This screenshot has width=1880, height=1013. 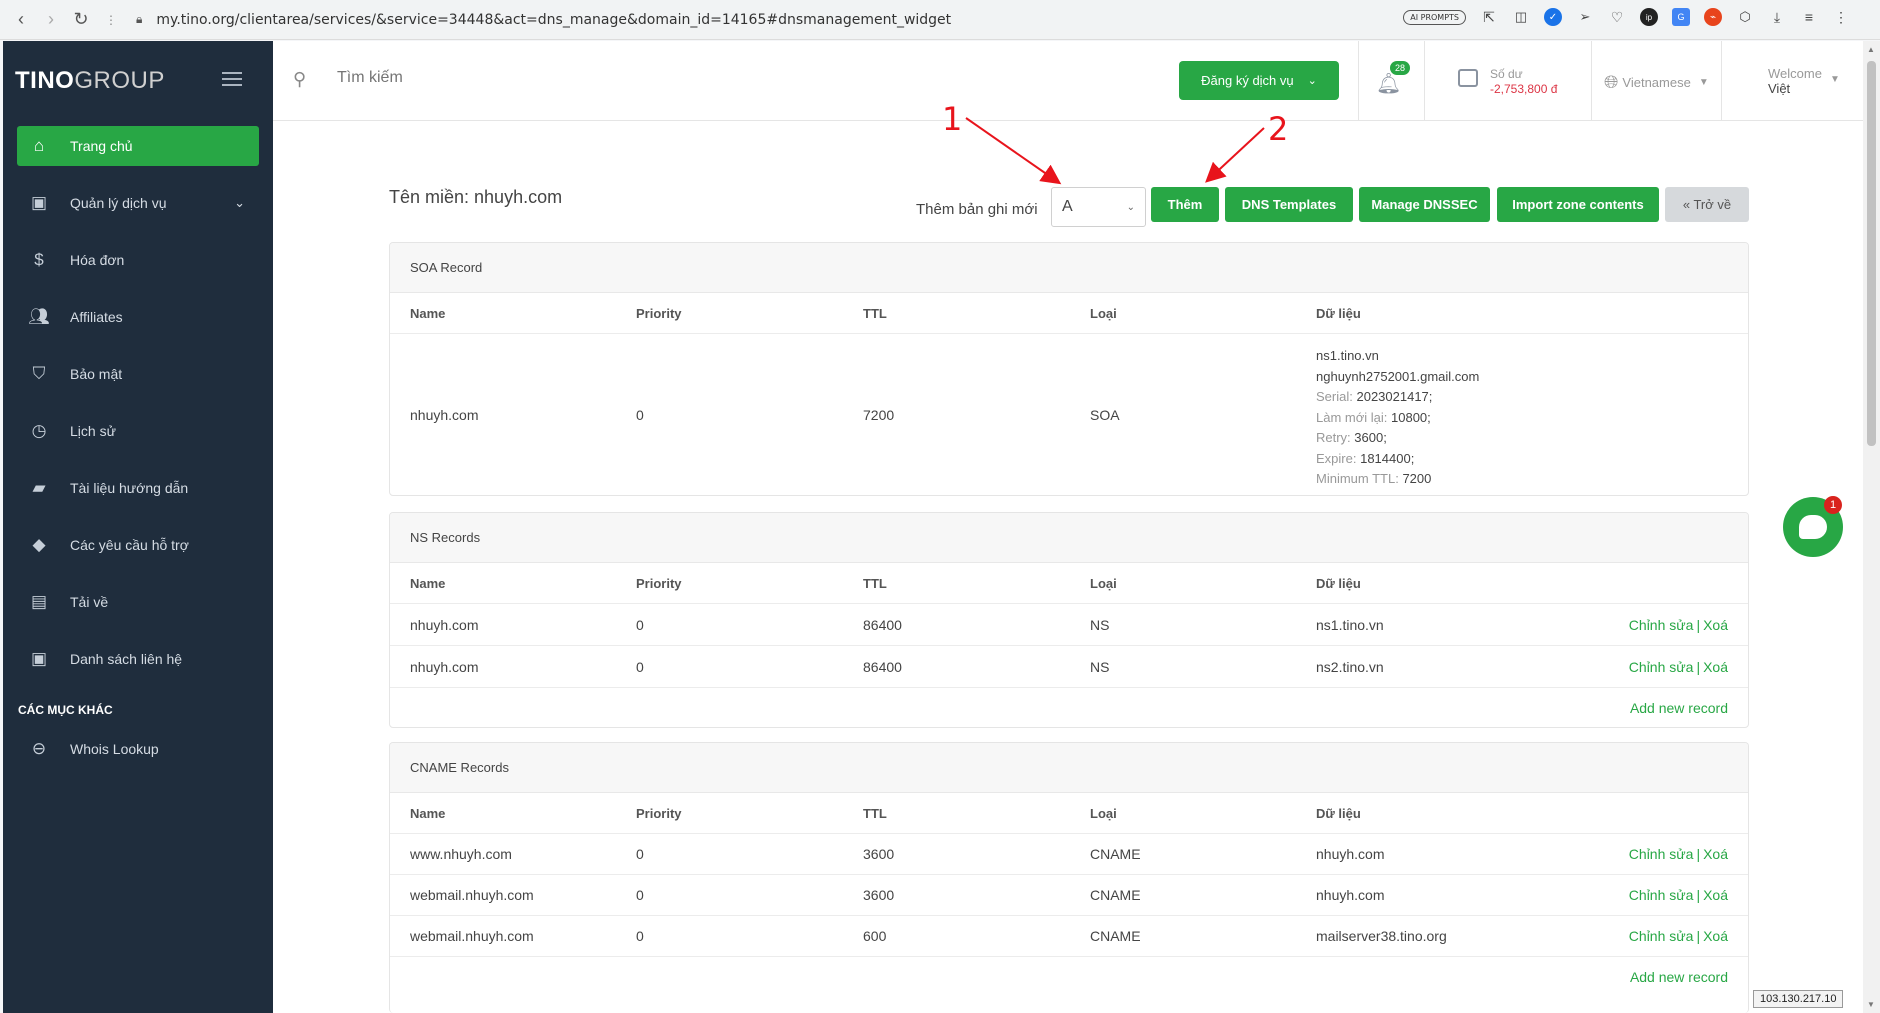 What do you see at coordinates (1713, 17) in the screenshot?
I see `red-extension-icon: ⌁` at bounding box center [1713, 17].